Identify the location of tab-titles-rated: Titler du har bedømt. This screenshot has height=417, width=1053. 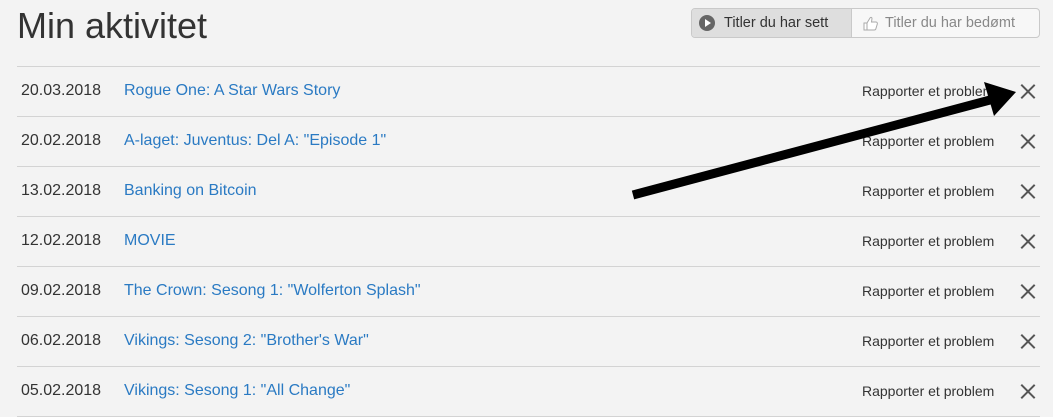
(945, 23).